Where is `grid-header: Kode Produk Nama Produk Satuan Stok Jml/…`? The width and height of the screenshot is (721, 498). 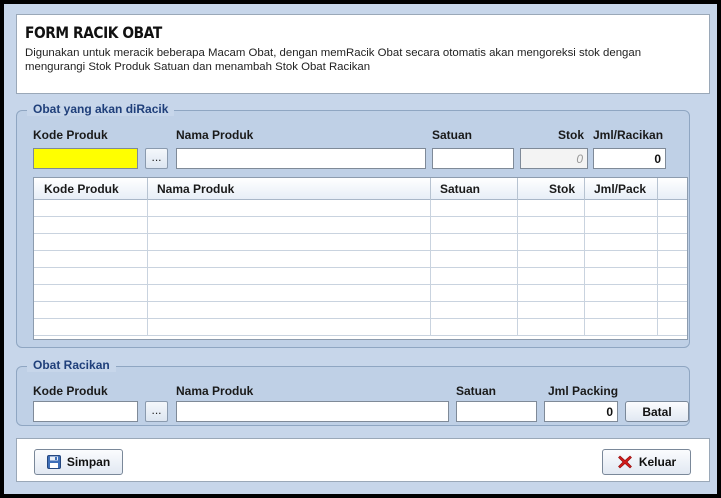
grid-header: Kode Produk Nama Produk Satuan Stok Jml/… is located at coordinates (360, 189).